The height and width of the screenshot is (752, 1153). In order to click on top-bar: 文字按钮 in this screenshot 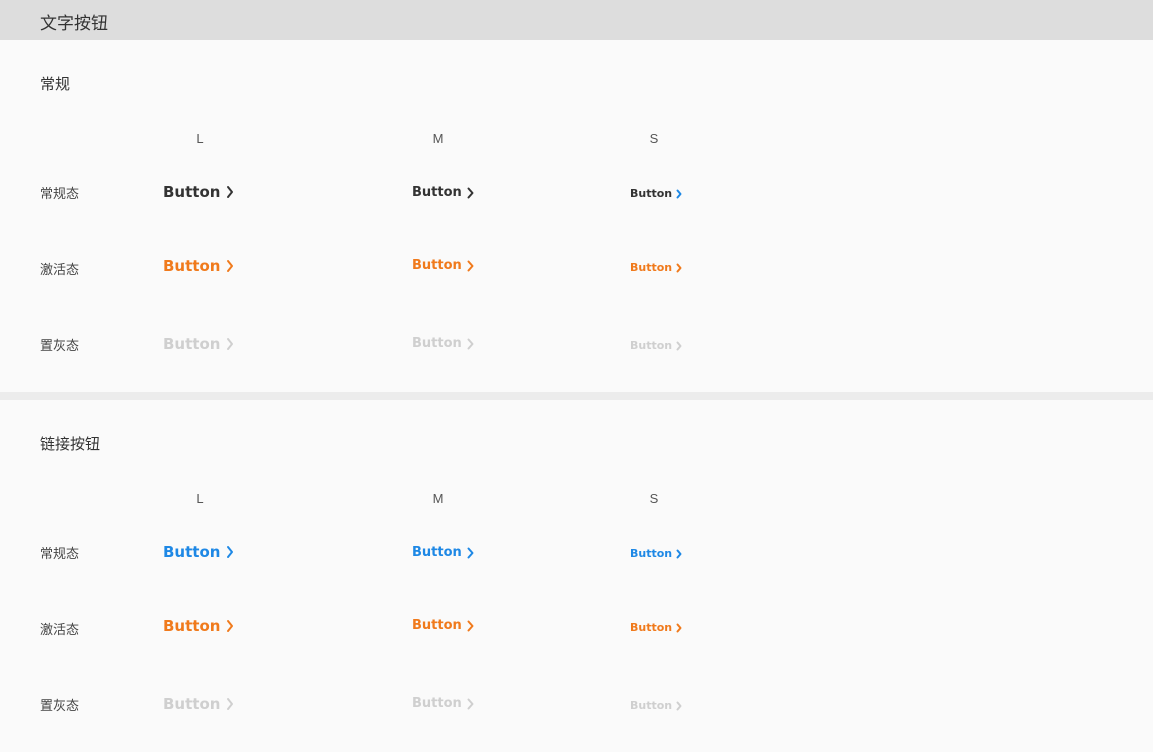, I will do `click(576, 20)`.